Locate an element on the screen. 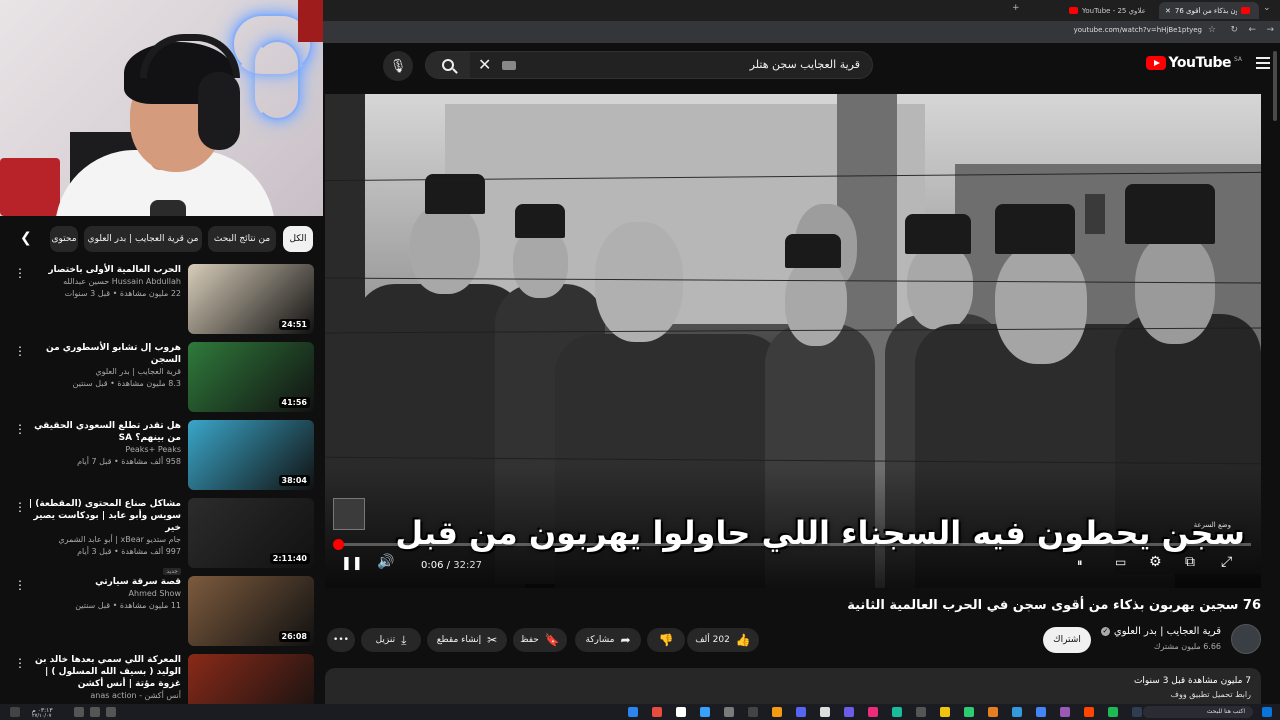 The image size is (1280, 720). network-tray-icon is located at coordinates (111, 712).